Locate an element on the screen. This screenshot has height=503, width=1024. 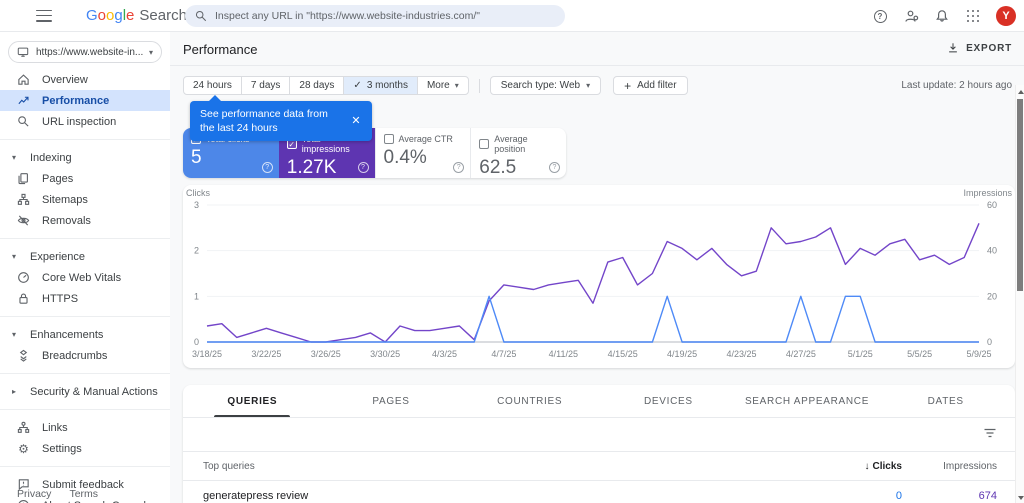
search-type-button: Search type: Web ▾ is located at coordinates (545, 85).